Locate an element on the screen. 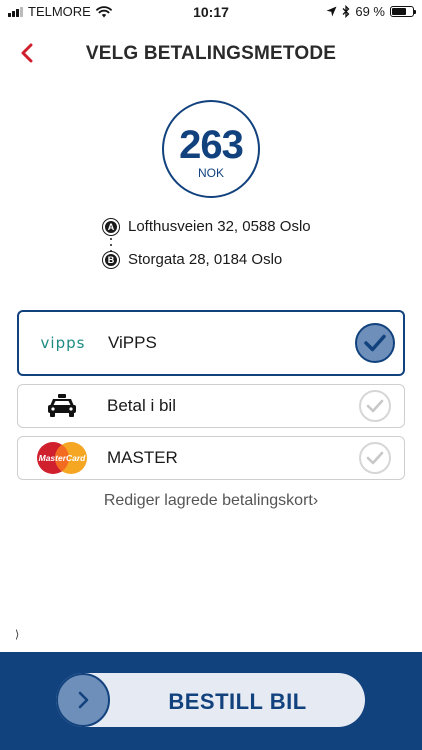 The height and width of the screenshot is (750, 422). slide-knob is located at coordinates (83, 700).